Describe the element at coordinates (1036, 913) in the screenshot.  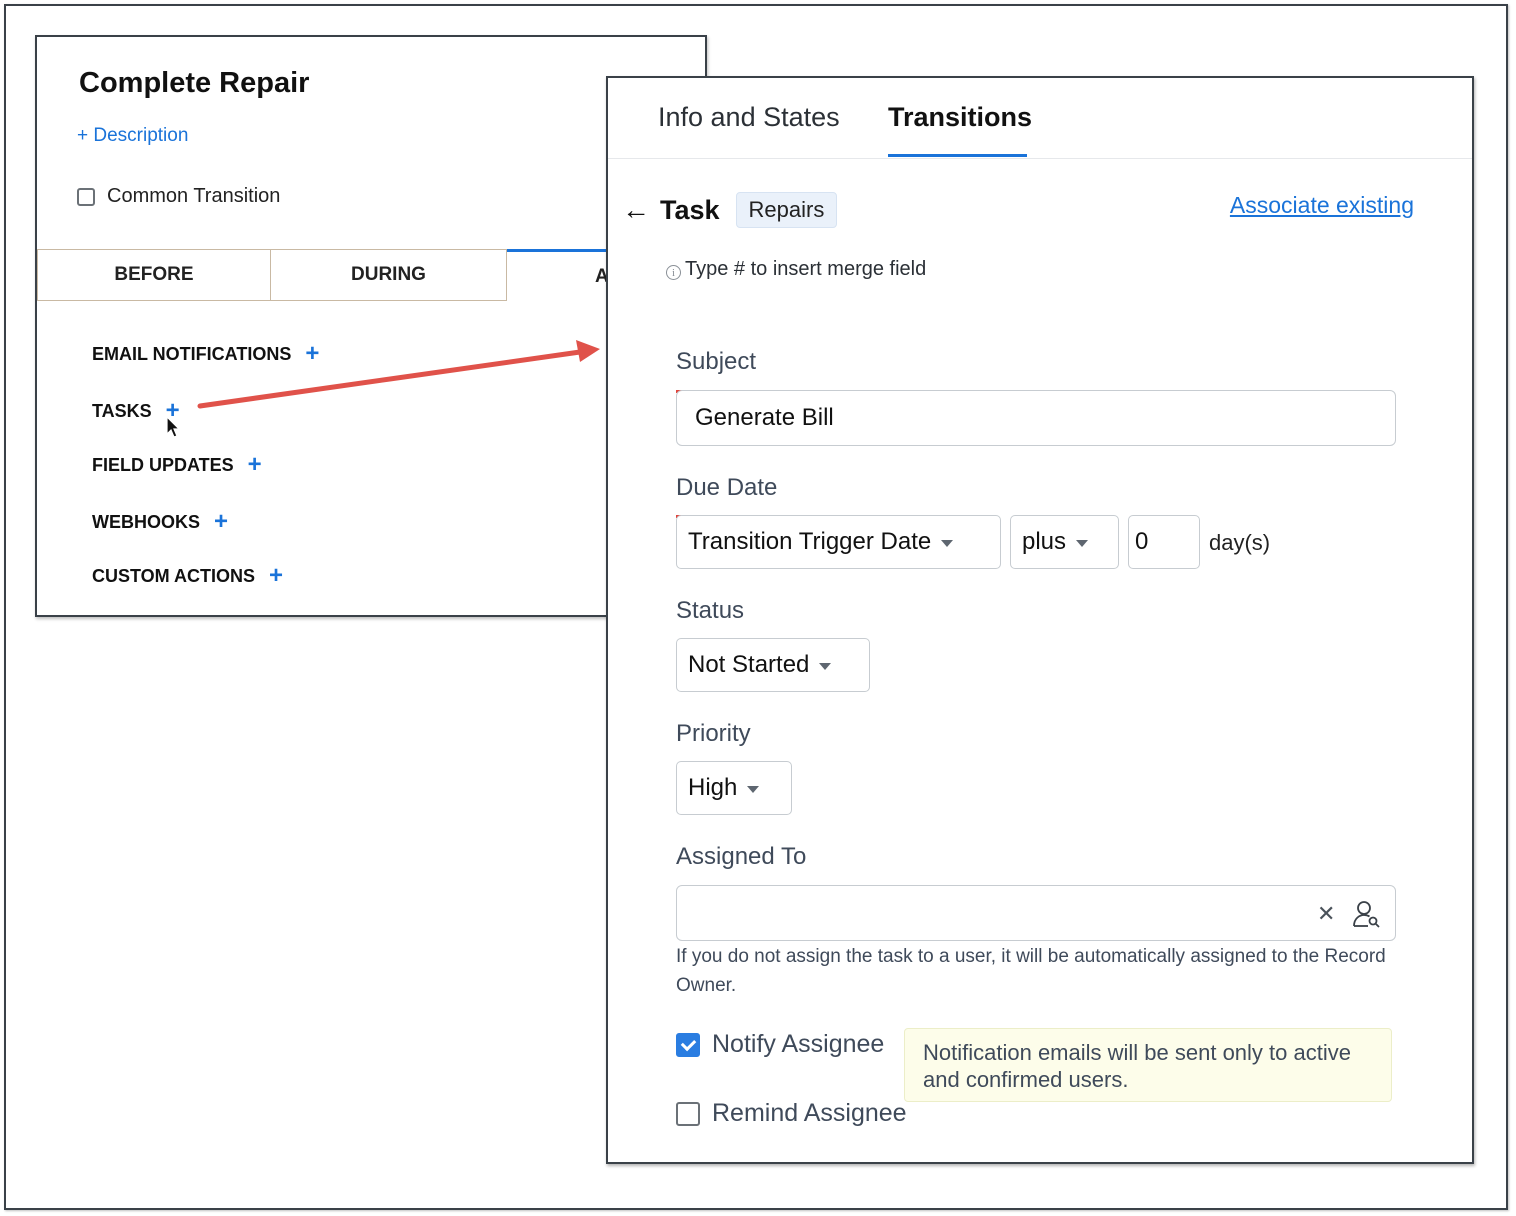
I see `assigned-to-input` at that location.